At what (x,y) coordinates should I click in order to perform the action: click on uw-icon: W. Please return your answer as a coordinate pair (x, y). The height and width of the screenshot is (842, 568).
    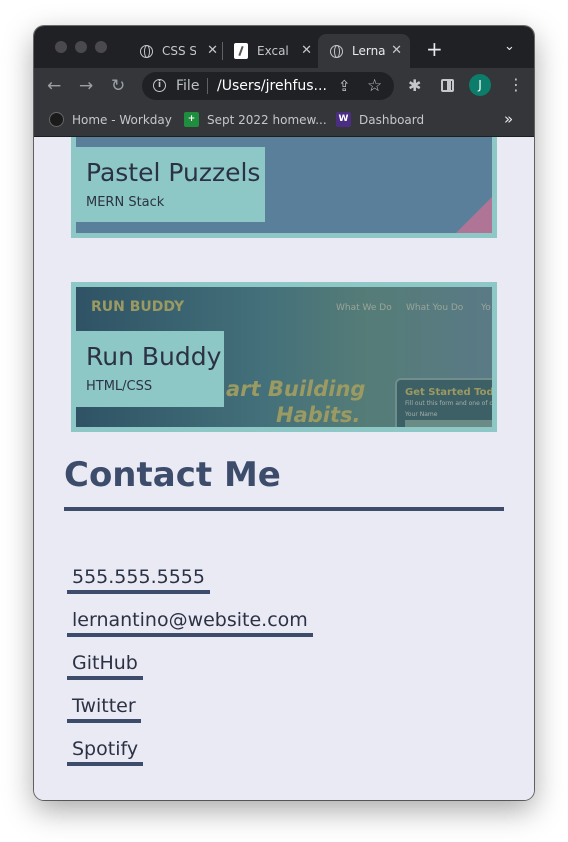
    Looking at the image, I should click on (343, 119).